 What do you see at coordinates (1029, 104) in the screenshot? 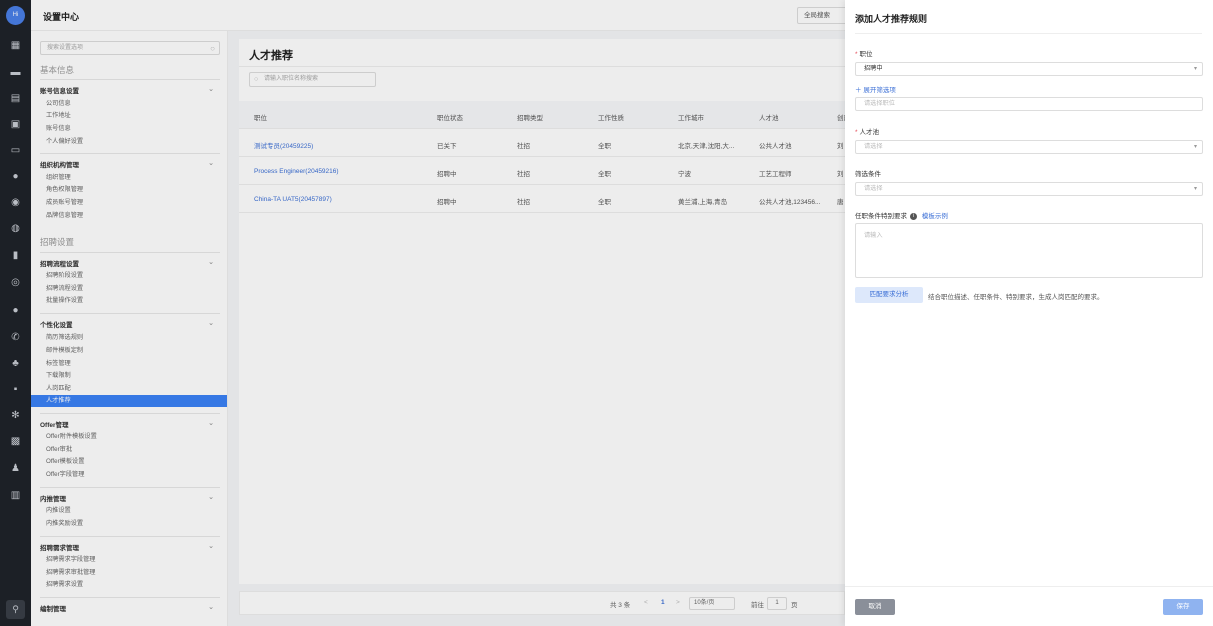
I see `position-select: 请选择职位` at bounding box center [1029, 104].